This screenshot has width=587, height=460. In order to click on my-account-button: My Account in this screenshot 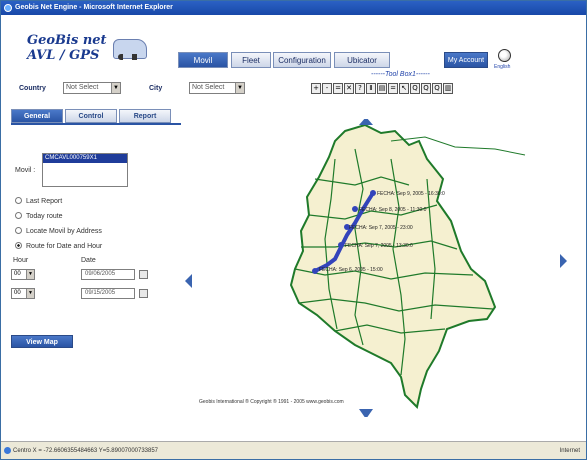, I will do `click(466, 60)`.